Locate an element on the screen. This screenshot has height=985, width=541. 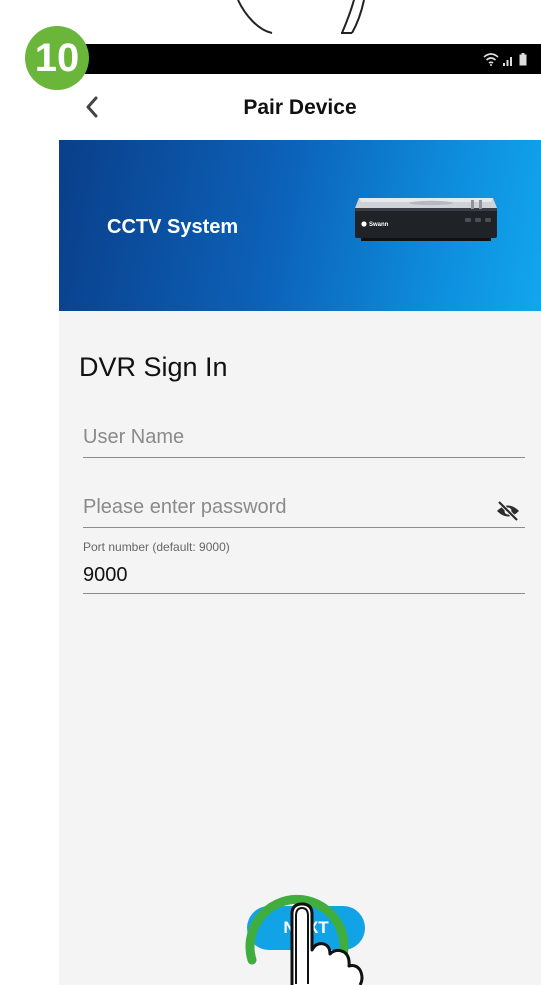
port-input is located at coordinates (304, 575).